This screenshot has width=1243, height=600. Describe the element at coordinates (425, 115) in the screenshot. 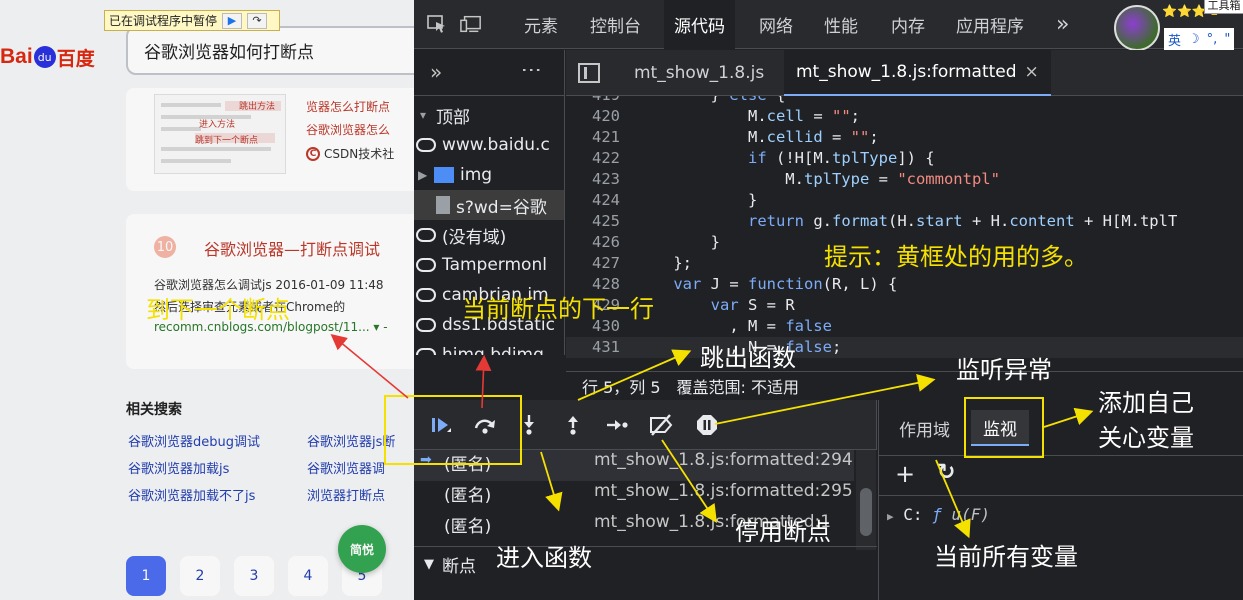

I see `collapse-icon: ▾` at that location.